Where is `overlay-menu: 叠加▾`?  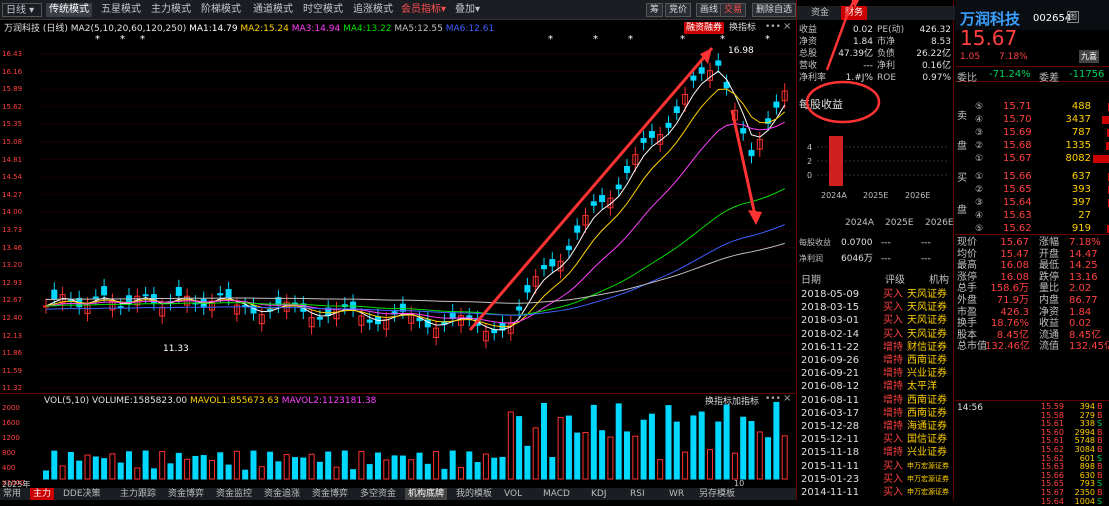
overlay-menu: 叠加▾ is located at coordinates (467, 10).